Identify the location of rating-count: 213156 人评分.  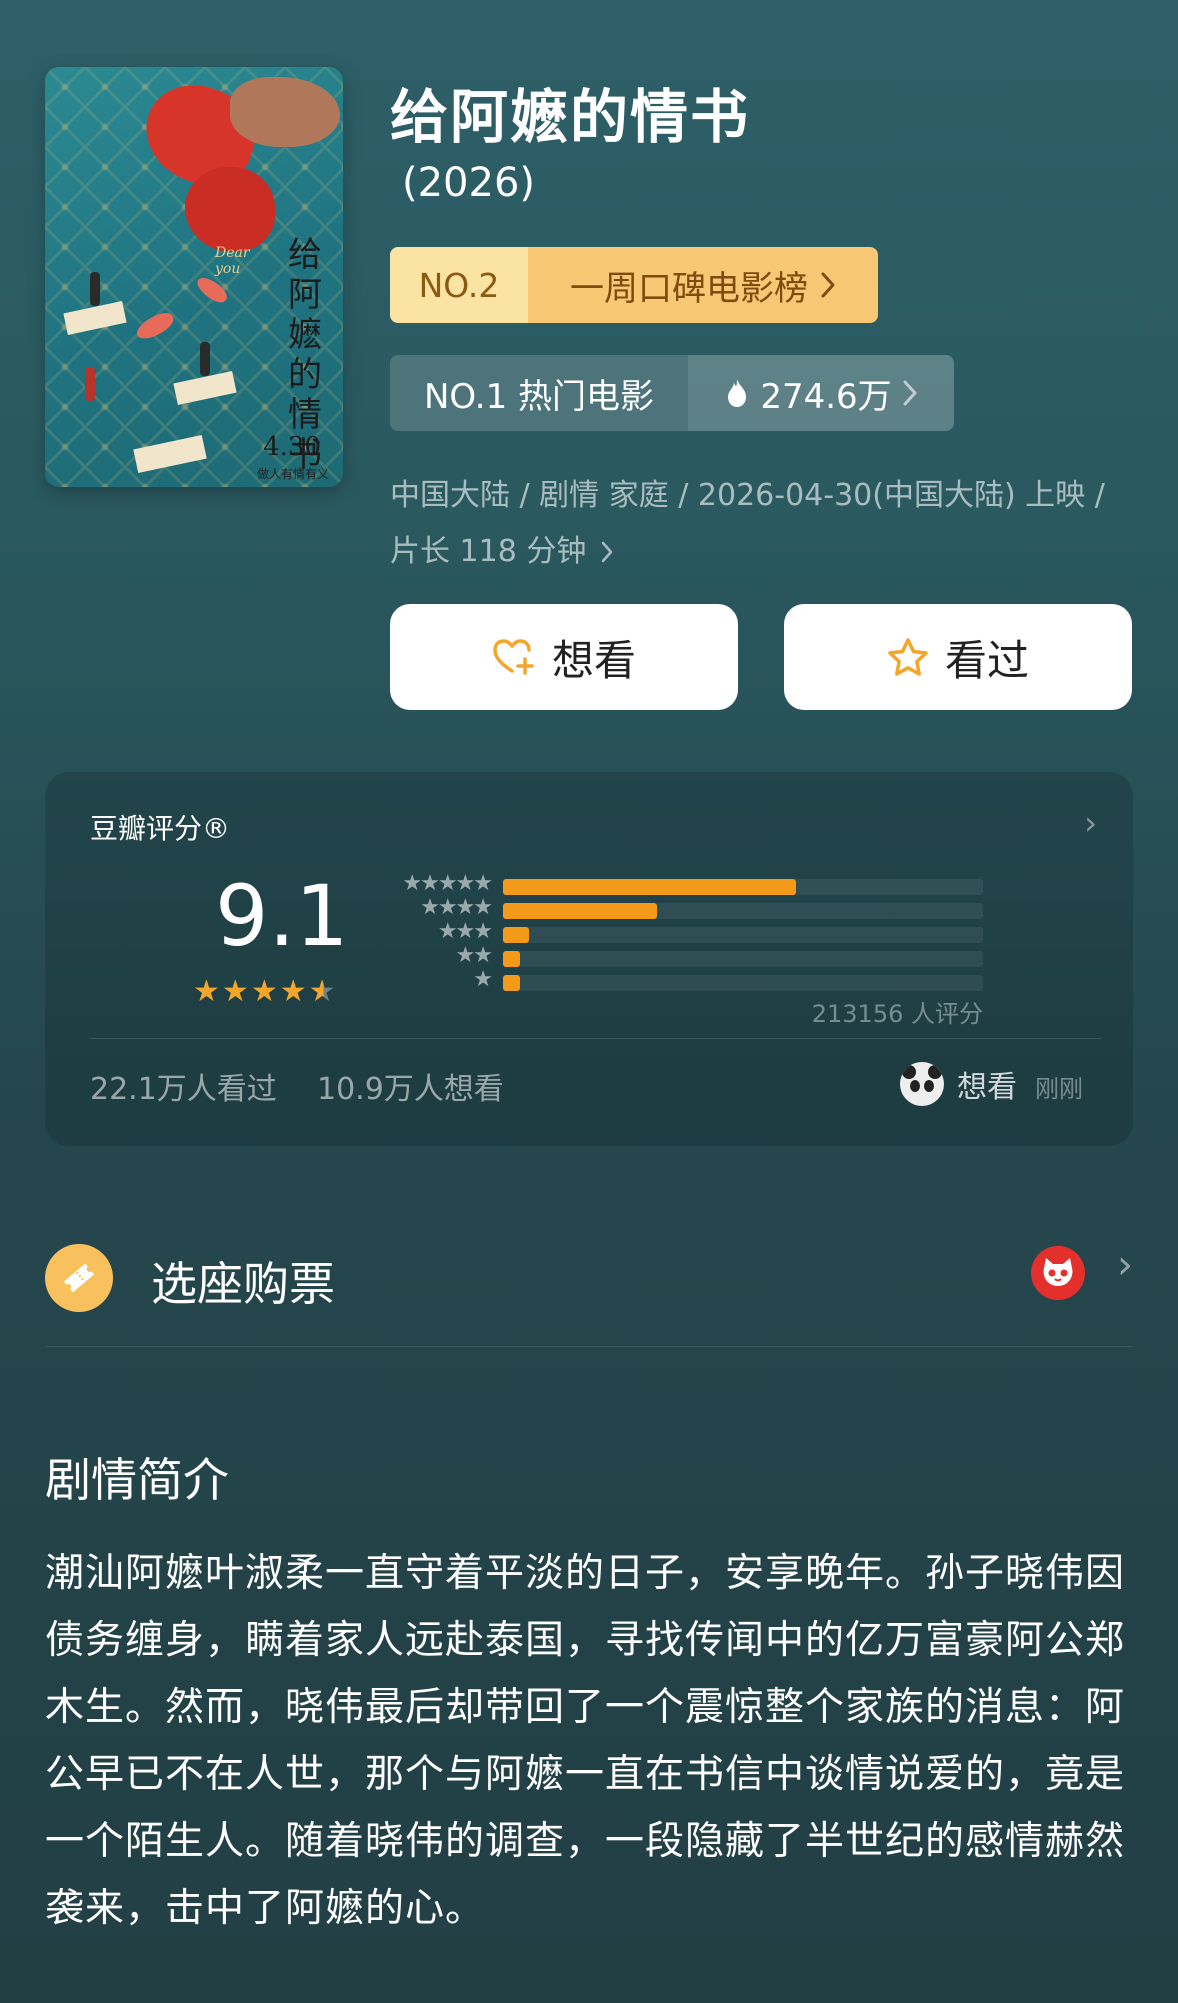
(897, 1014).